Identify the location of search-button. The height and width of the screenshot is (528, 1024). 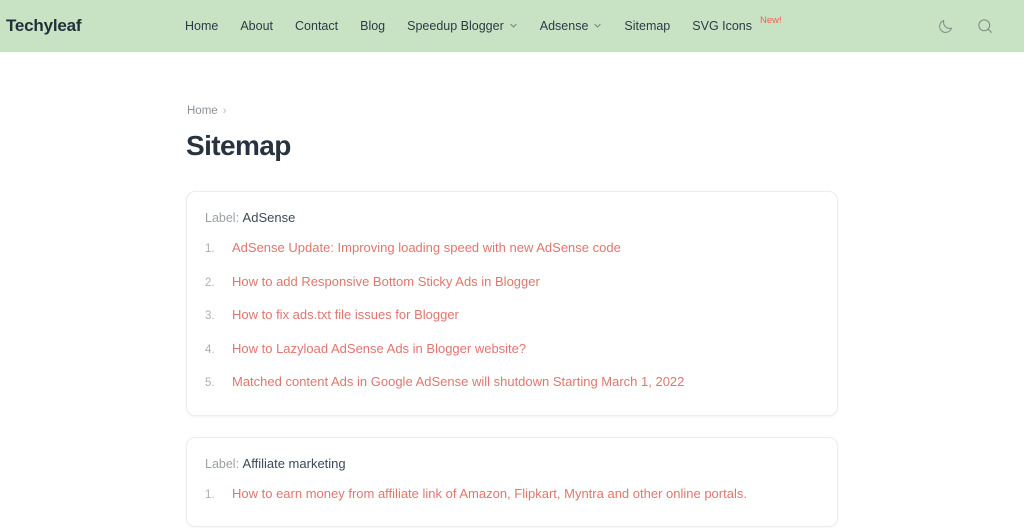
(985, 26).